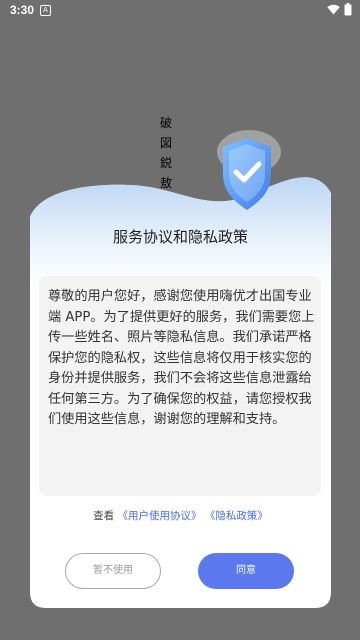 This screenshot has height=640, width=360. I want to click on privacy-policy-link: 《隐私政策》, so click(236, 516).